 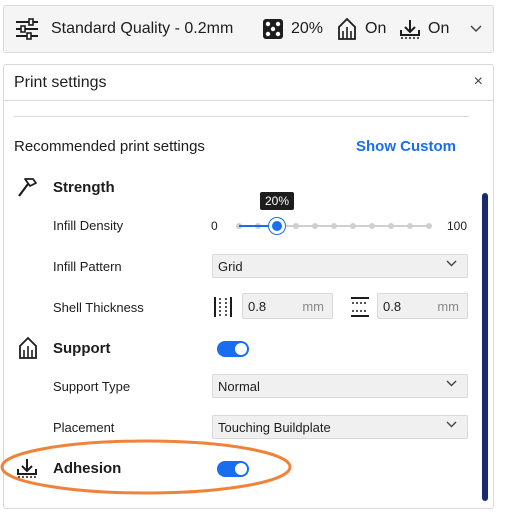 What do you see at coordinates (87, 468) in the screenshot?
I see `adhesion-title: Adhesion` at bounding box center [87, 468].